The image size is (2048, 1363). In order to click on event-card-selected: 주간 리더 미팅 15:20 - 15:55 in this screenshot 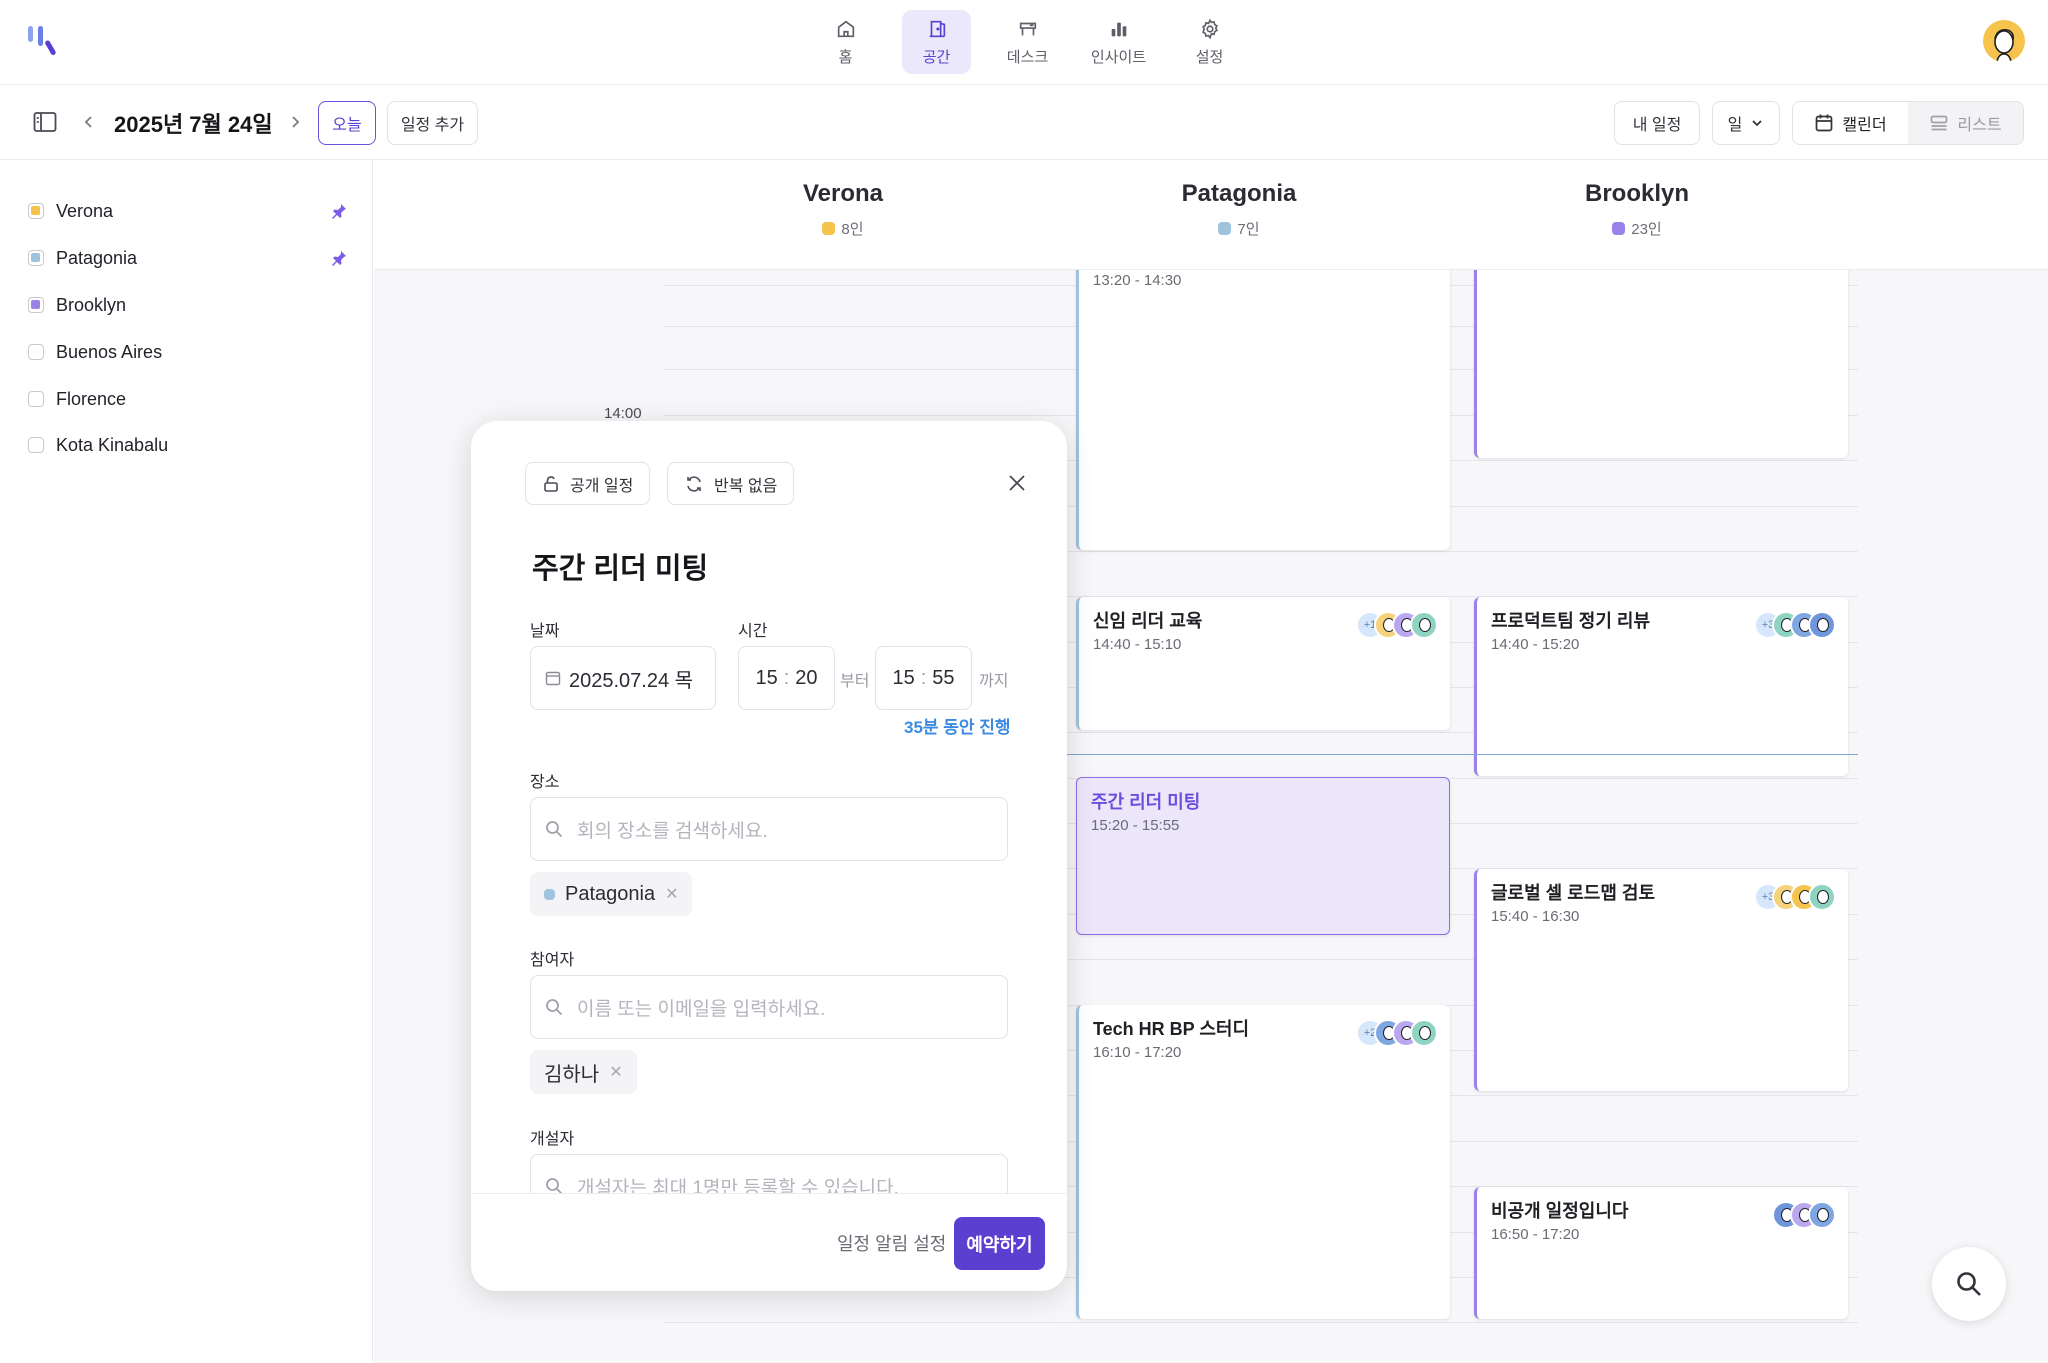, I will do `click(1263, 856)`.